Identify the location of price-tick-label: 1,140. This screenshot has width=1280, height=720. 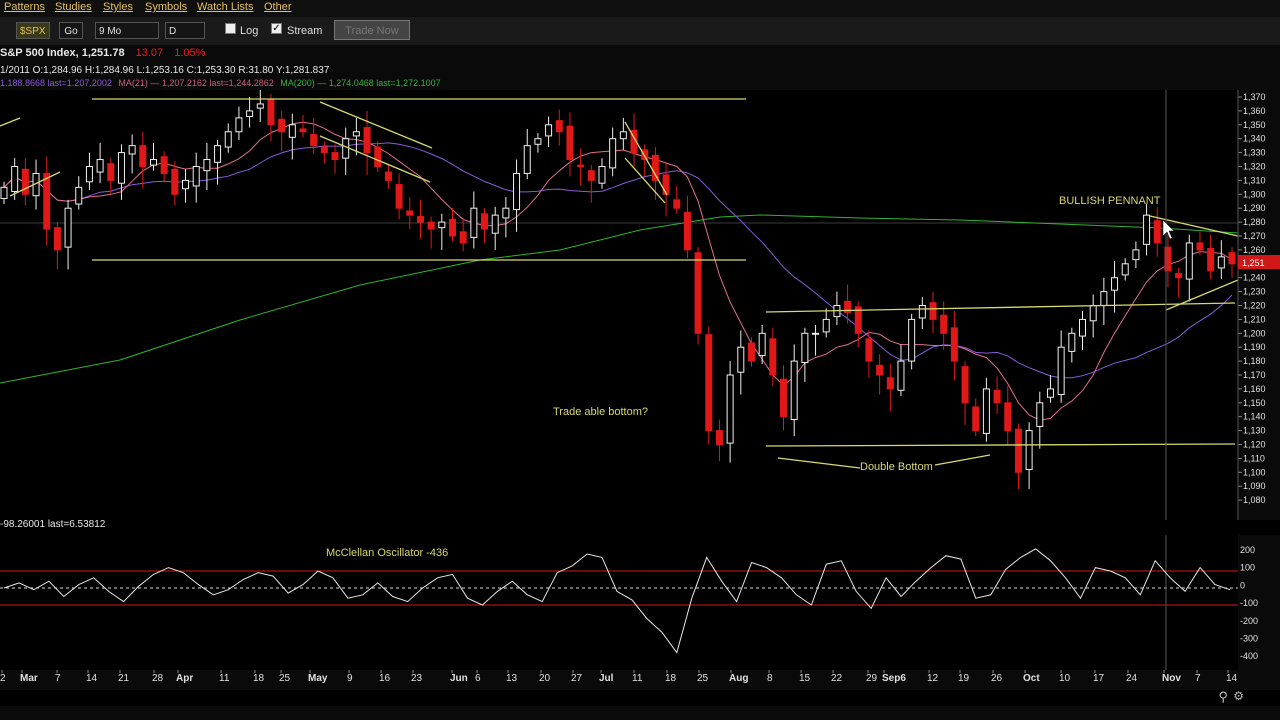
(1254, 417).